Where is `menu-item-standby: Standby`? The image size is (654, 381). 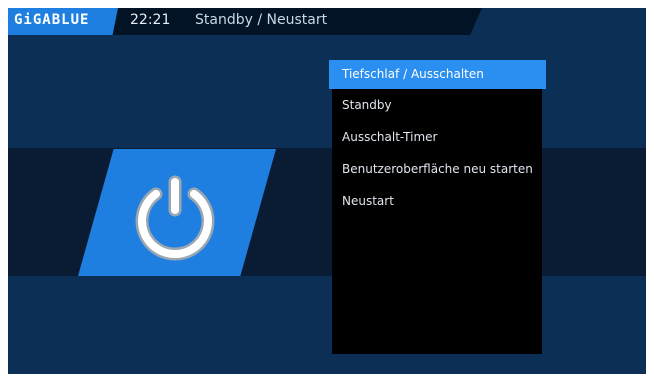
menu-item-standby: Standby is located at coordinates (437, 105).